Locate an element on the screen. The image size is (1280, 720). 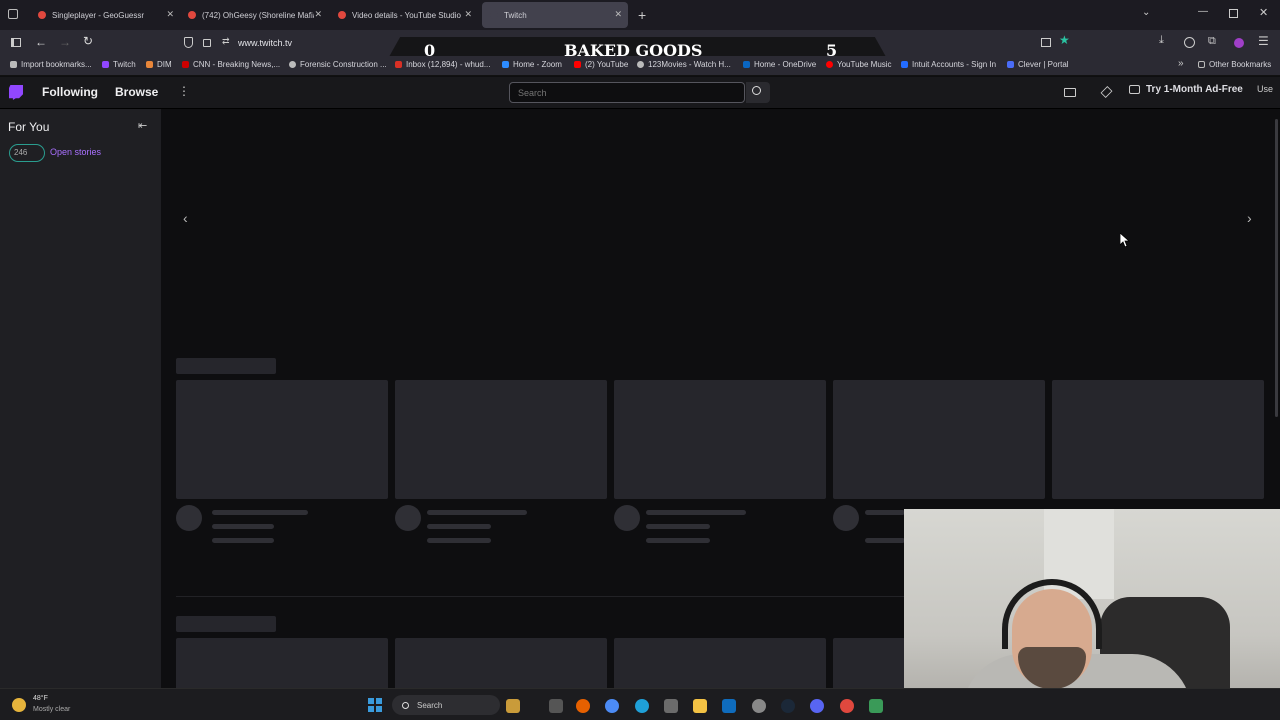
open-stories-link: Open stories is located at coordinates (75, 152).